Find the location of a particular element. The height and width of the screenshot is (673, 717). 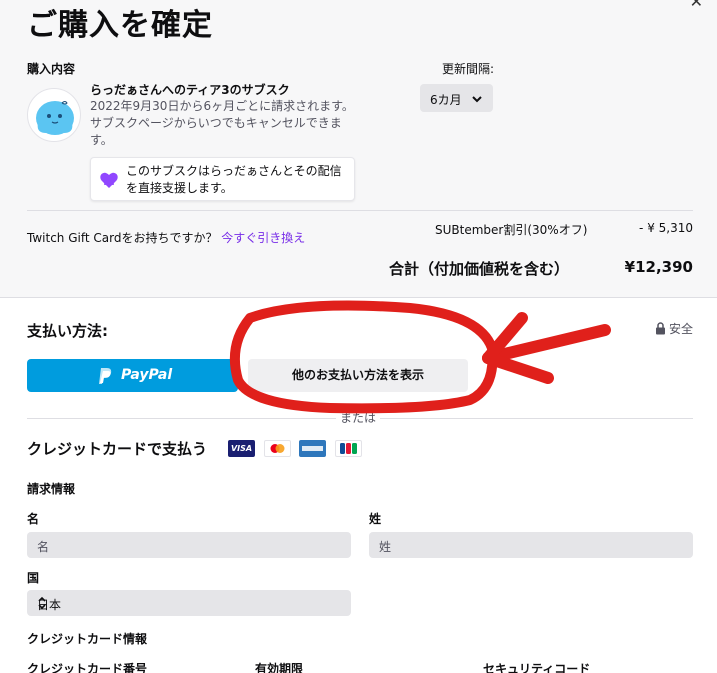

show-other-payment-methods-button: 他のお支払い方法を表示 is located at coordinates (358, 375).